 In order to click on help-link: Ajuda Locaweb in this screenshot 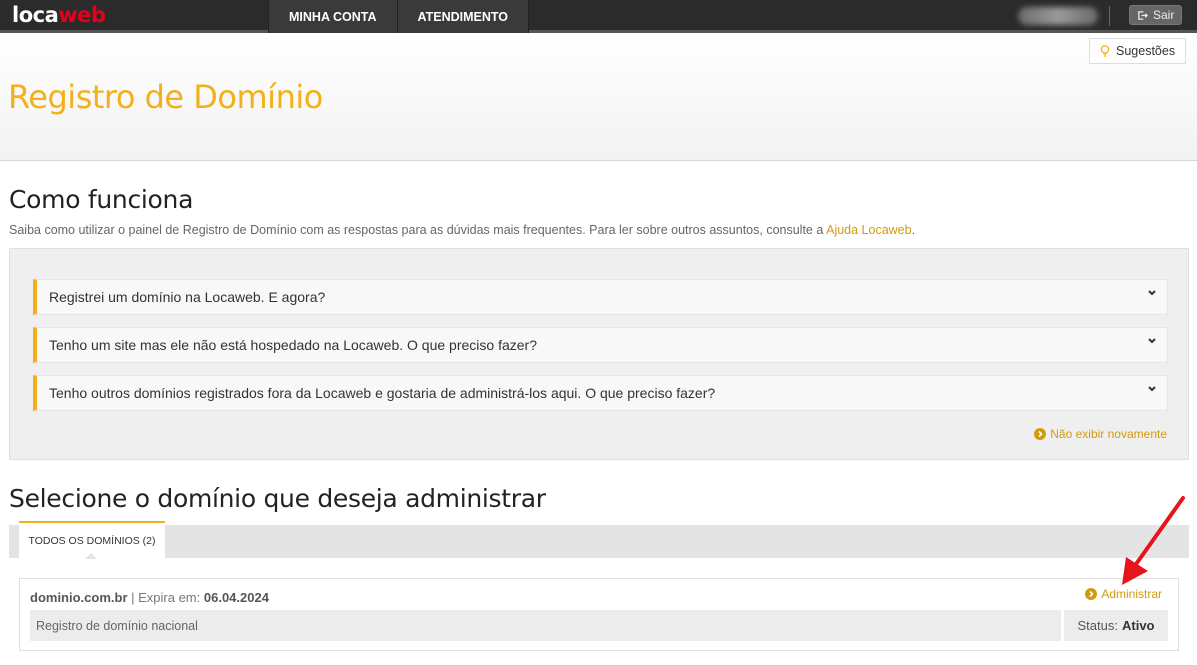, I will do `click(868, 230)`.